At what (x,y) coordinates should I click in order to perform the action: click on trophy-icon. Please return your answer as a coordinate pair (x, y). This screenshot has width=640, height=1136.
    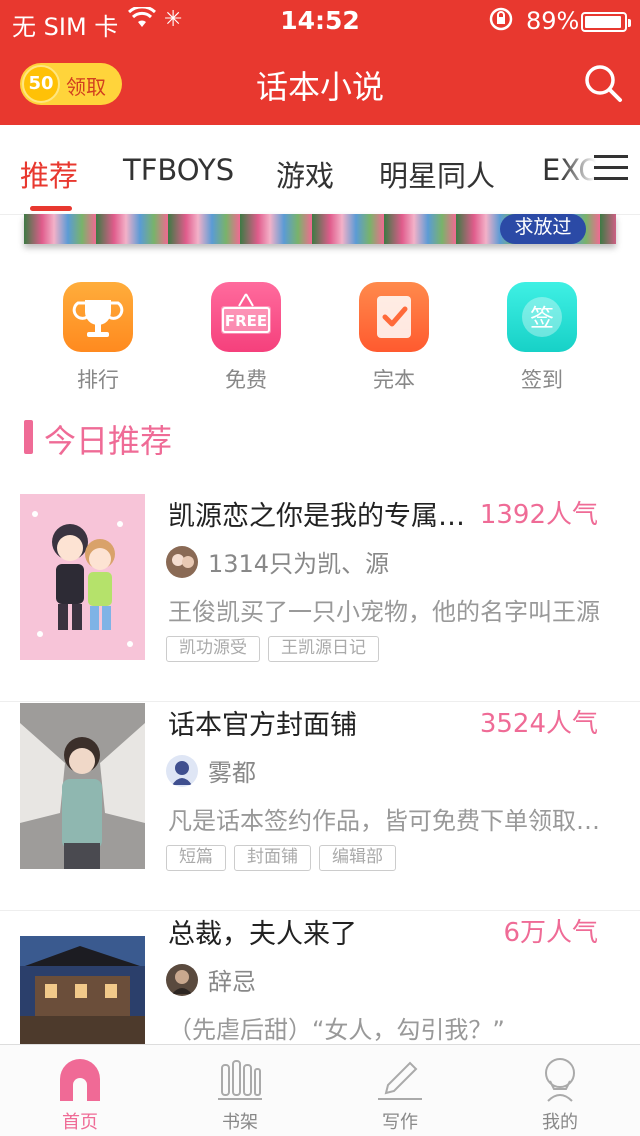
    Looking at the image, I should click on (98, 317).